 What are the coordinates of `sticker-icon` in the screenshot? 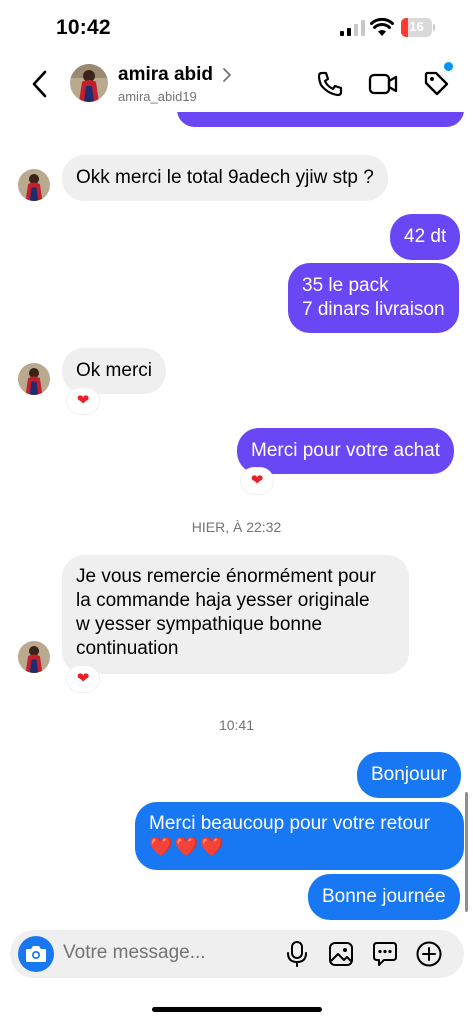 It's located at (385, 954).